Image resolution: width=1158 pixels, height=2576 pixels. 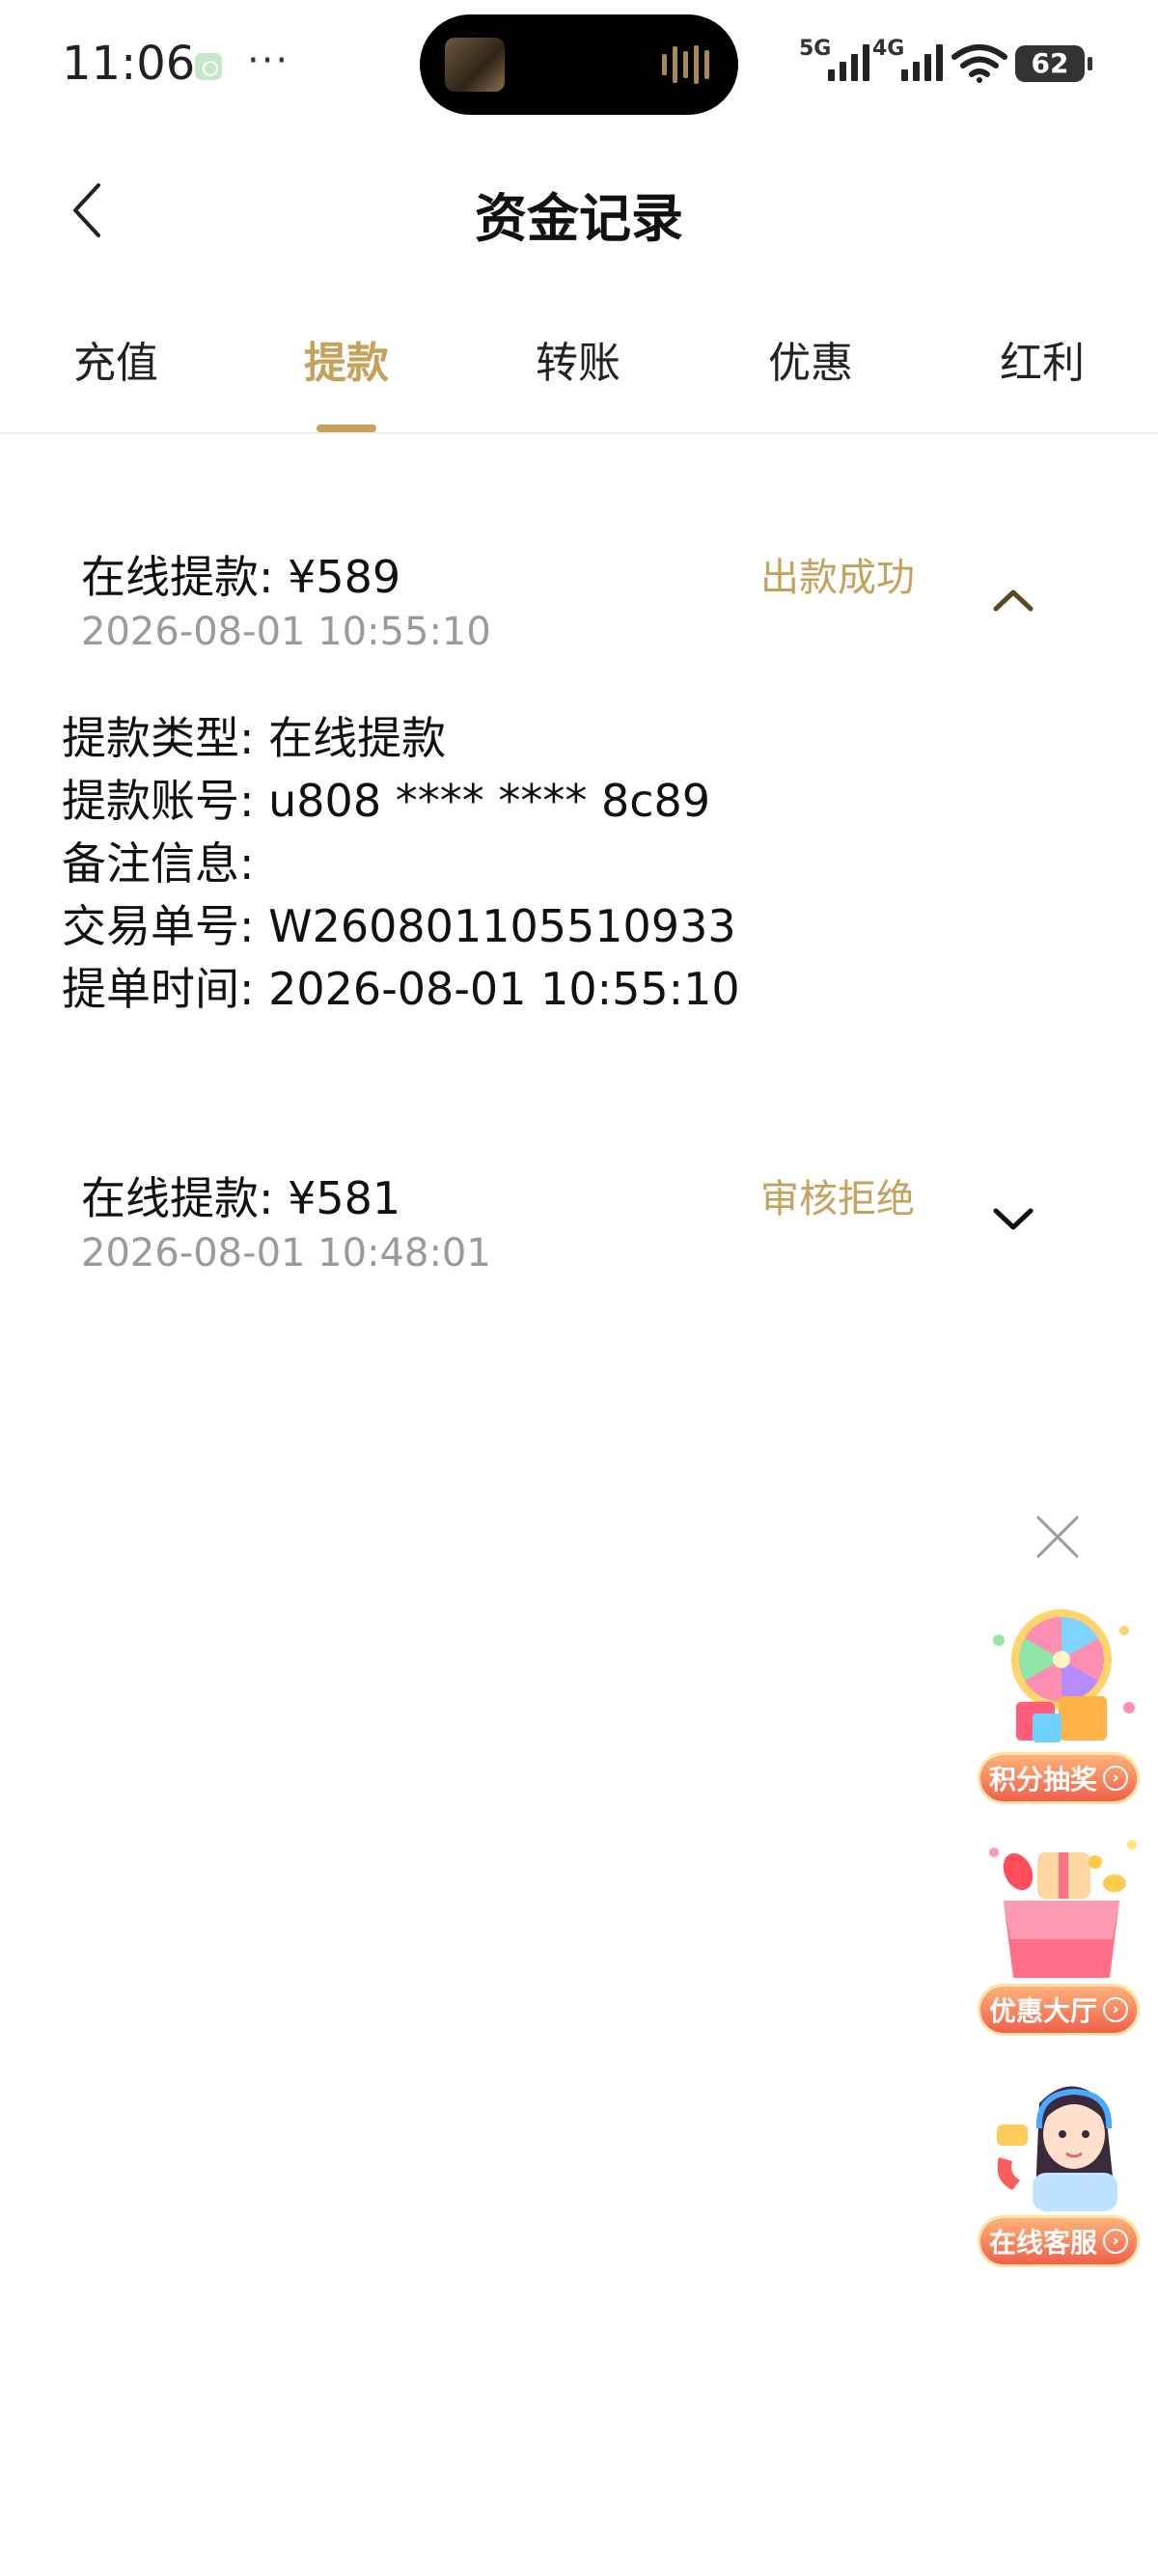 I want to click on detail-withdrawal-type: 提款类型: 在线提款, so click(x=401, y=739).